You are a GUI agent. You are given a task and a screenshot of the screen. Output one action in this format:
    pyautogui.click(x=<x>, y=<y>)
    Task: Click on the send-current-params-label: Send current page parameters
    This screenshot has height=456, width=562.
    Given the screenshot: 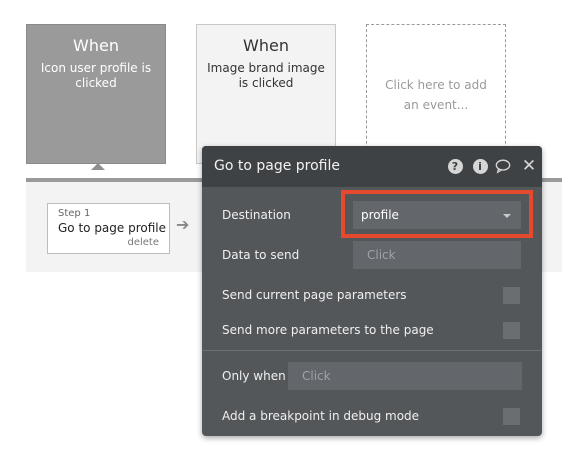 What is the action you would take?
    pyautogui.click(x=314, y=295)
    